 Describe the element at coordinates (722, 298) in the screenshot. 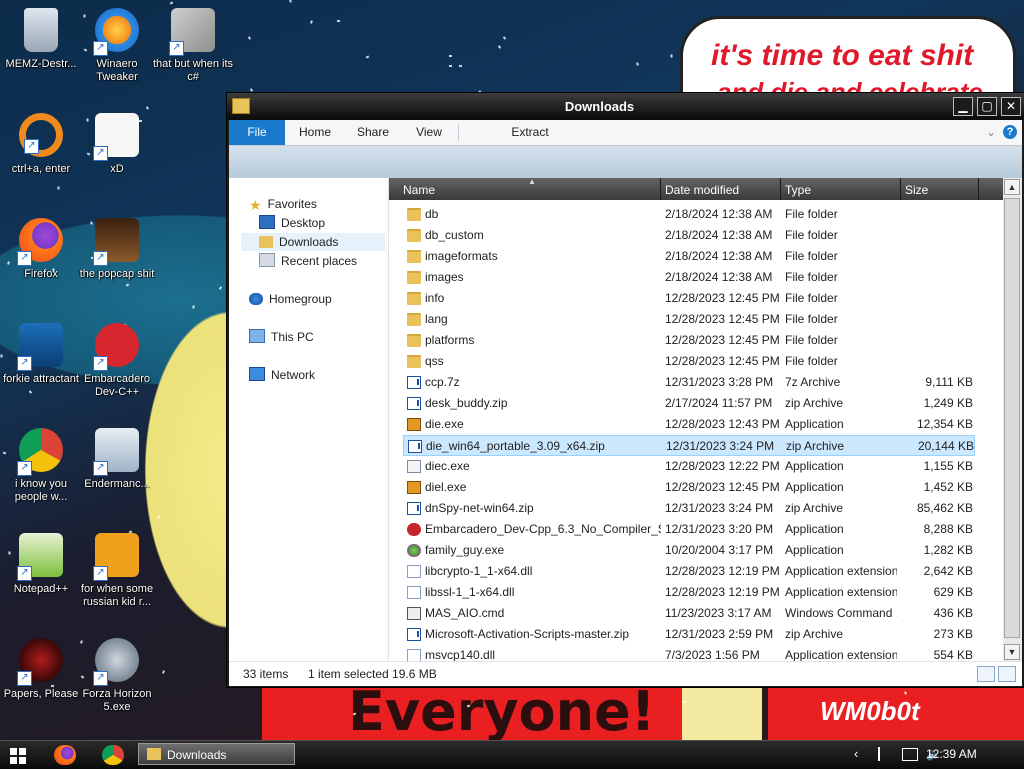

I see `file-date: 12/28/2023 12:45 PM` at that location.